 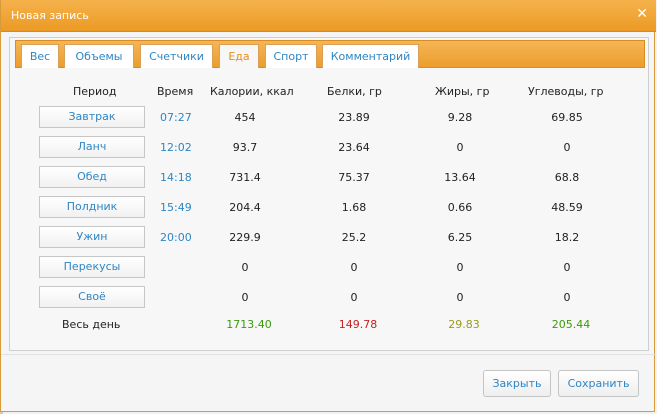 What do you see at coordinates (566, 91) in the screenshot?
I see `header-carbs: Углеводы, гр` at bounding box center [566, 91].